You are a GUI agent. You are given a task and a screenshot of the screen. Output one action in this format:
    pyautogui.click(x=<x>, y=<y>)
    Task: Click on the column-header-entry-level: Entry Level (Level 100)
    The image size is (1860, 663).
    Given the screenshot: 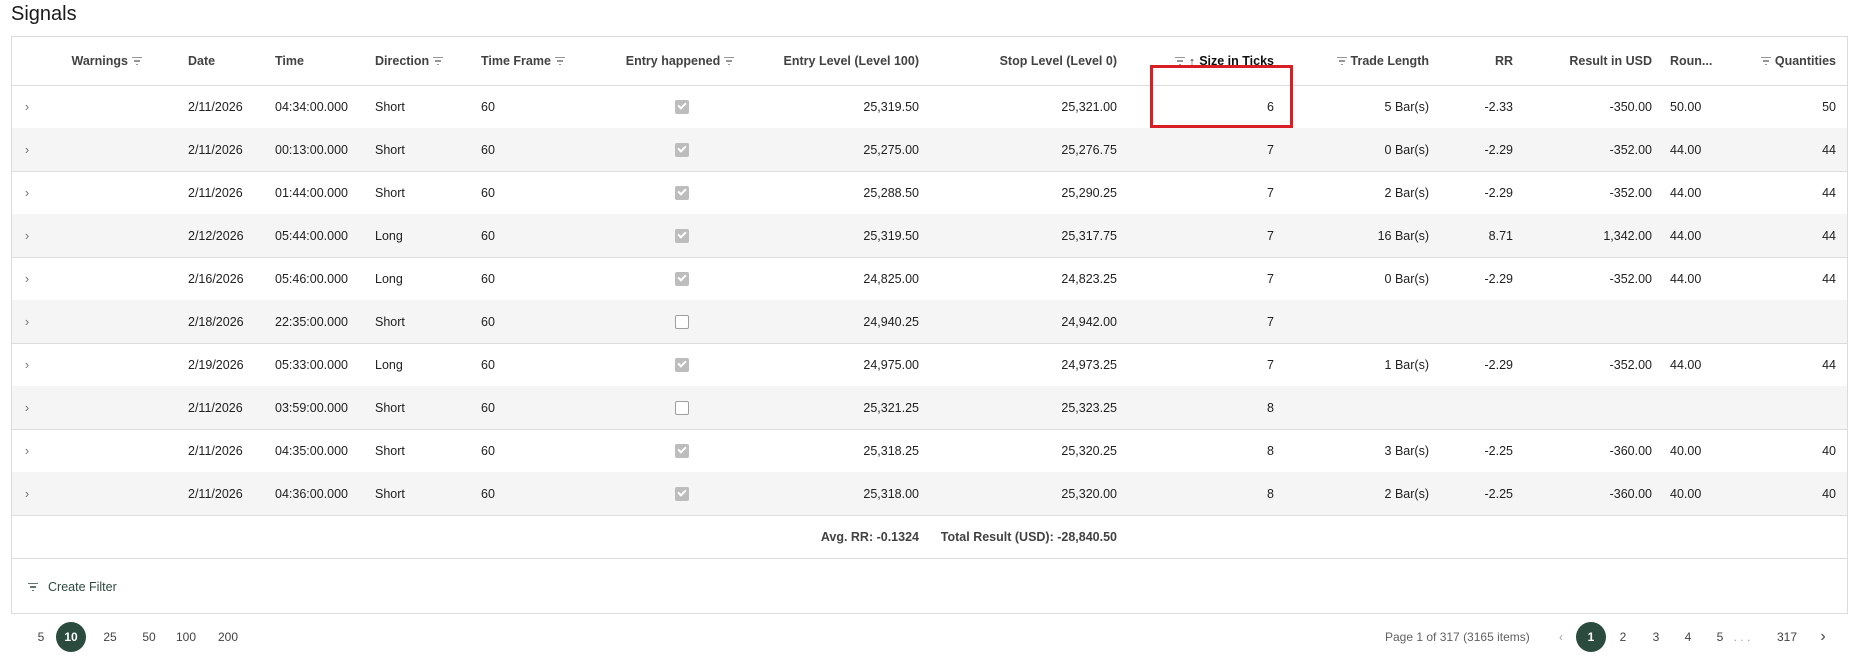 What is the action you would take?
    pyautogui.click(x=835, y=61)
    